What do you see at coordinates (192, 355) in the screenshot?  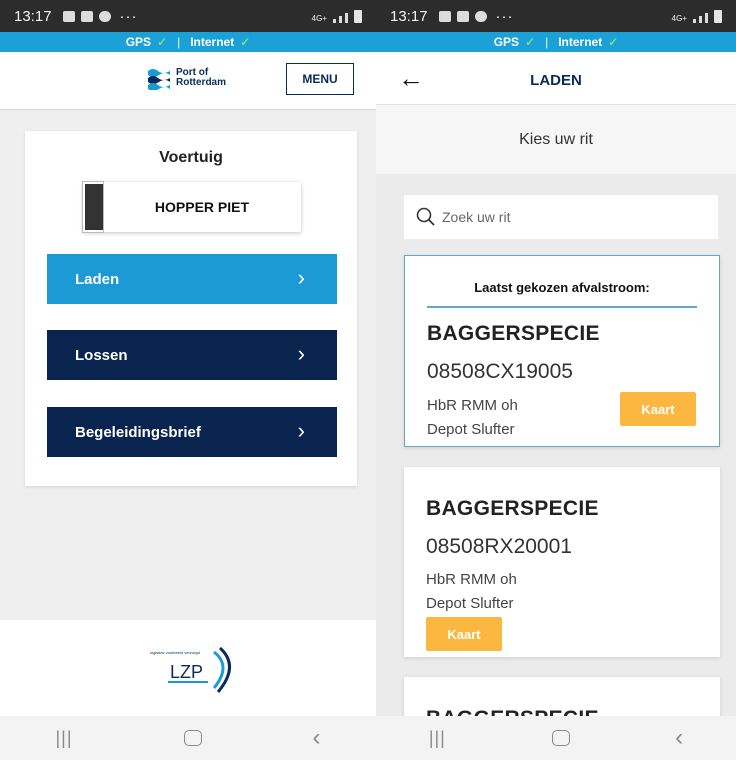 I see `lossen-button: Lossen ›` at bounding box center [192, 355].